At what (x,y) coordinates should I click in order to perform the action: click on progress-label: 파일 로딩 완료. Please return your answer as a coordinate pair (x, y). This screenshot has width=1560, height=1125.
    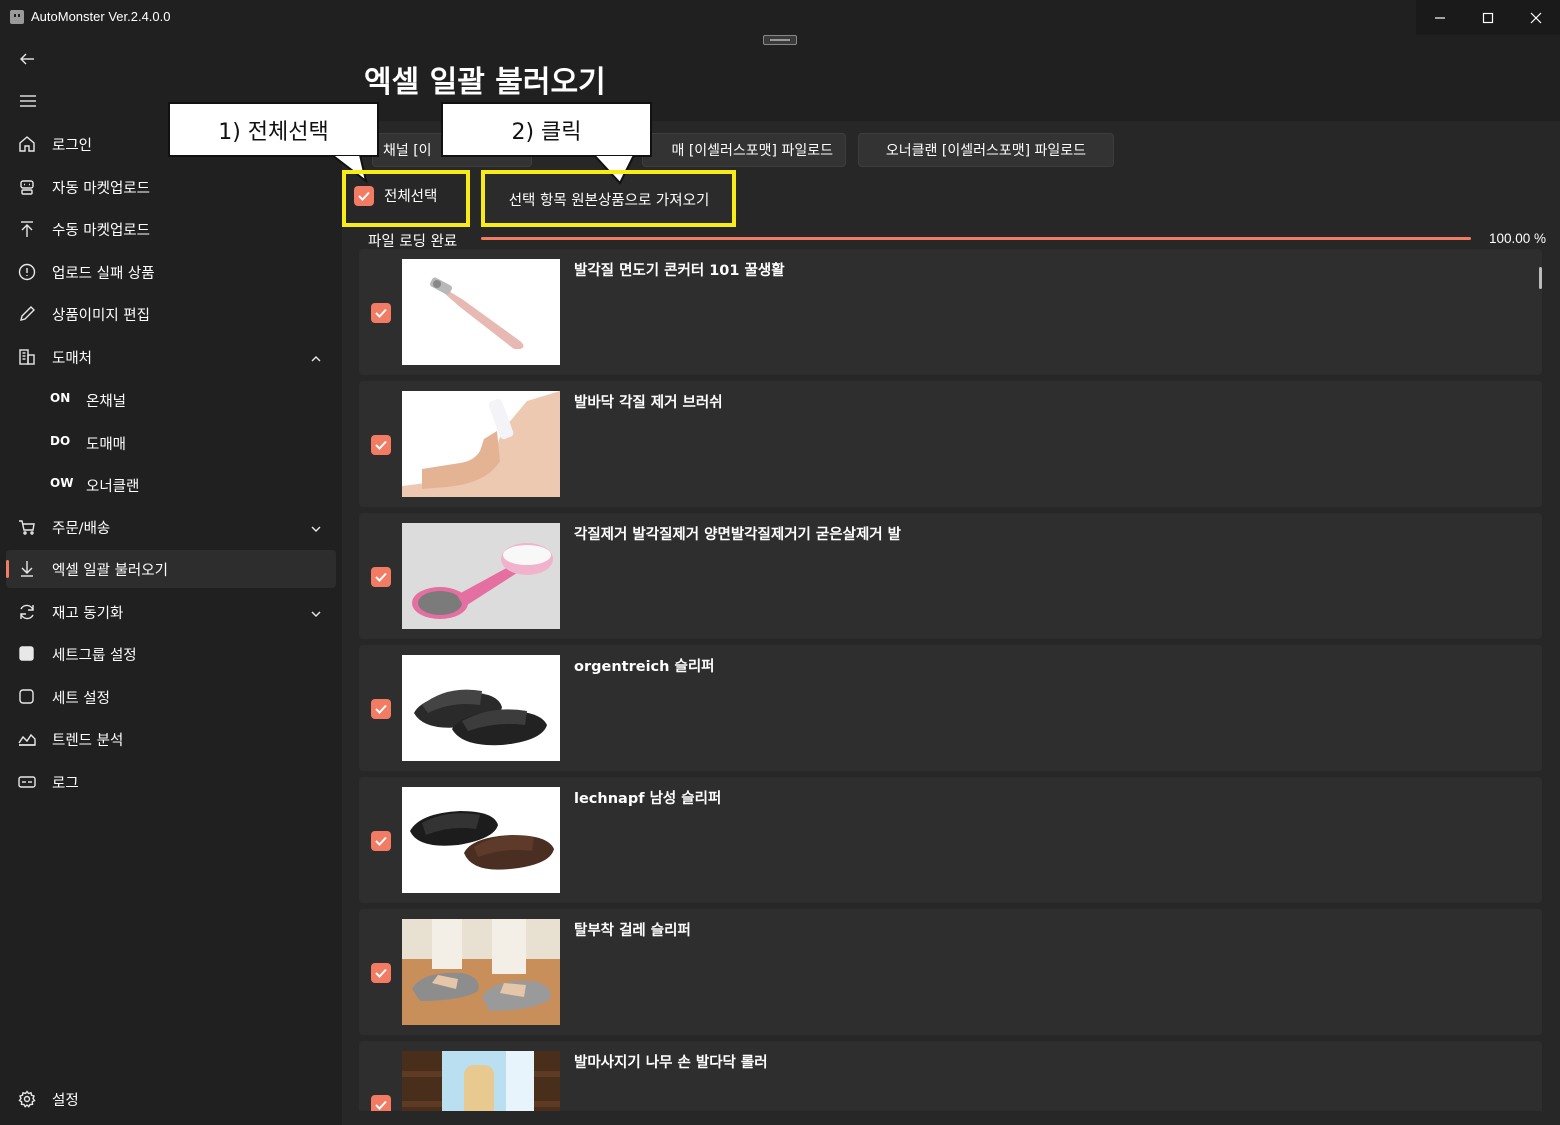
    Looking at the image, I should click on (413, 242).